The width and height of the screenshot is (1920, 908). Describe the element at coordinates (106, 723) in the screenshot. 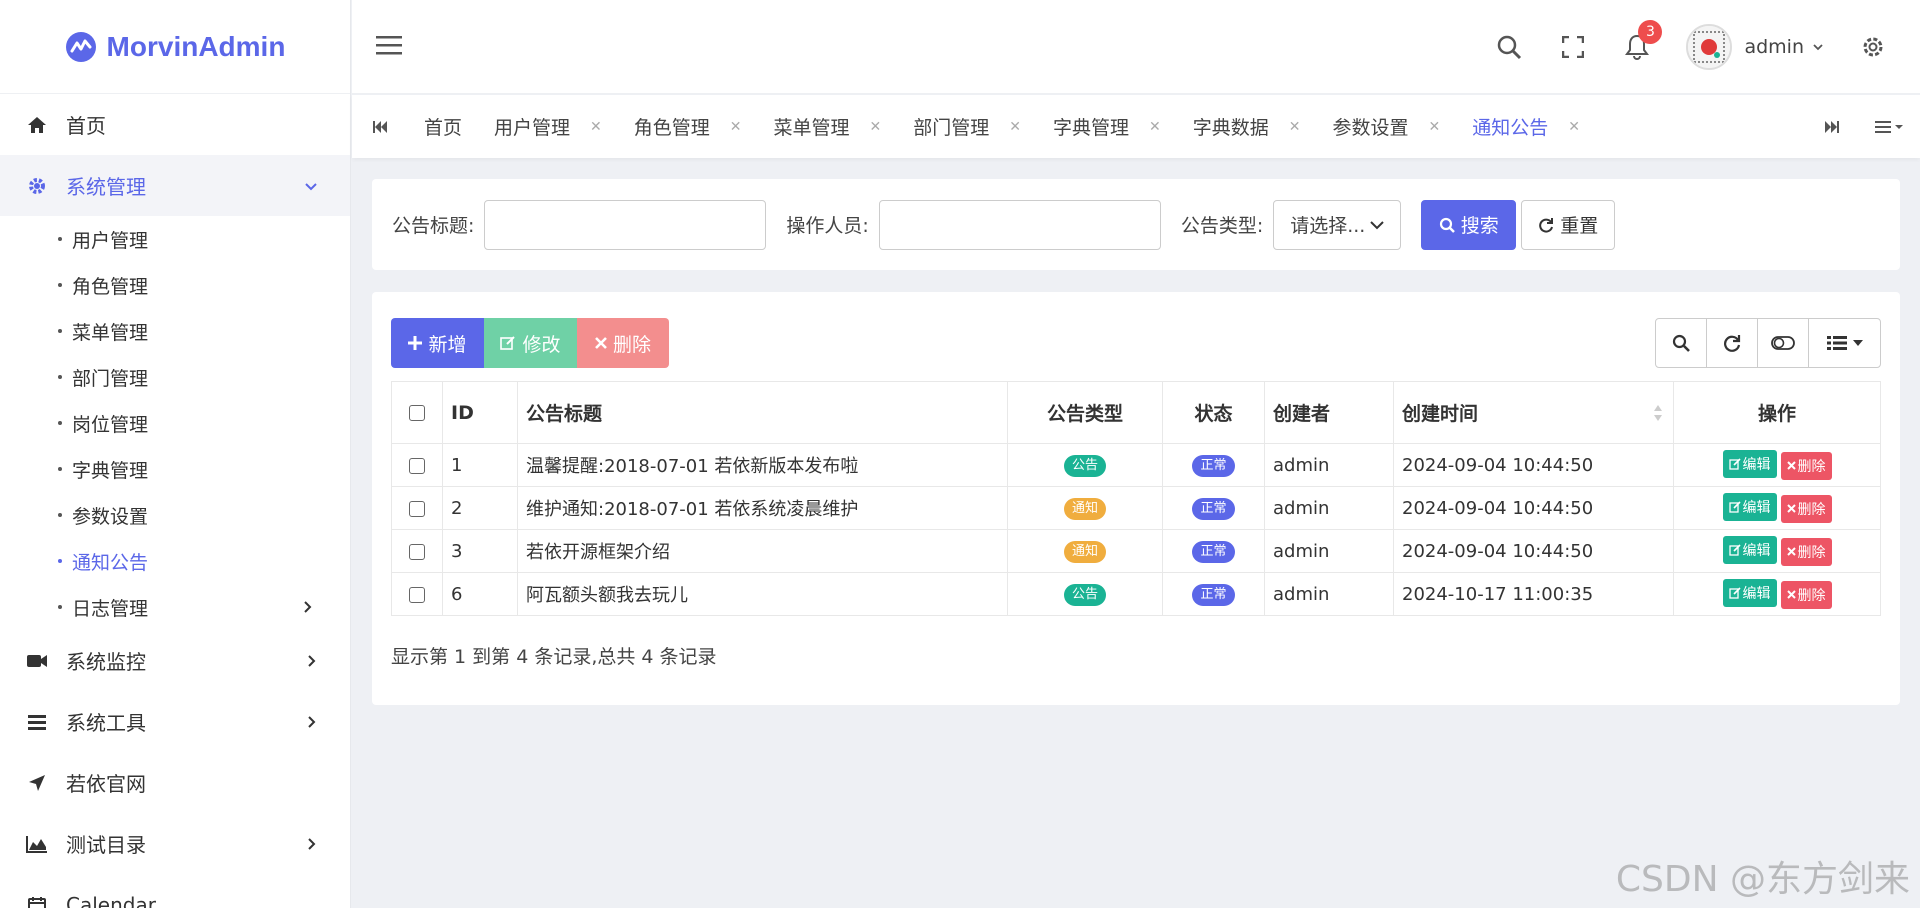

I see `sidebar-item-label: 系统工具` at that location.